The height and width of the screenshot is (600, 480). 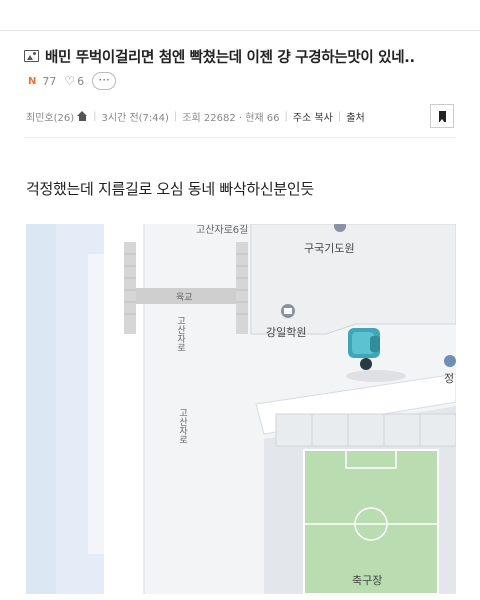 What do you see at coordinates (286, 332) in the screenshot?
I see `map-poi-academy: 강일학원` at bounding box center [286, 332].